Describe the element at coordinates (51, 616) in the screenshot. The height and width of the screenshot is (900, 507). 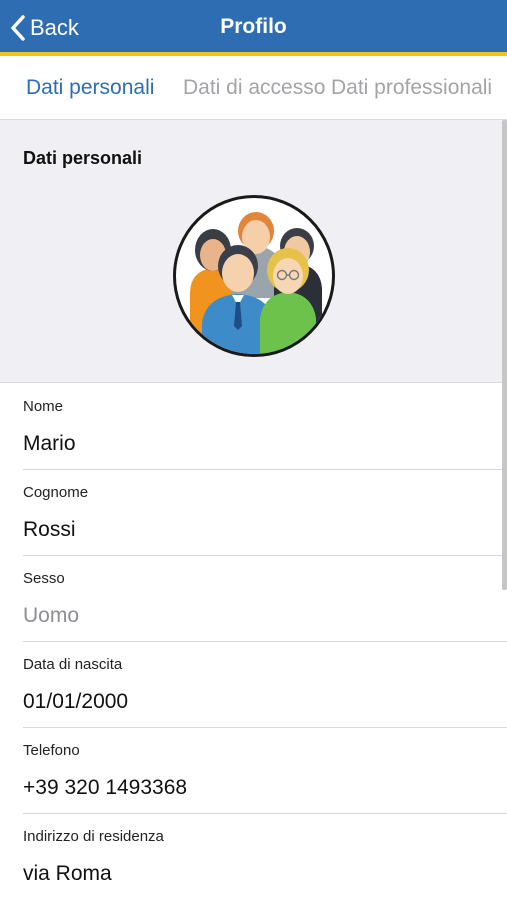
I see `field-value: Uomo` at that location.